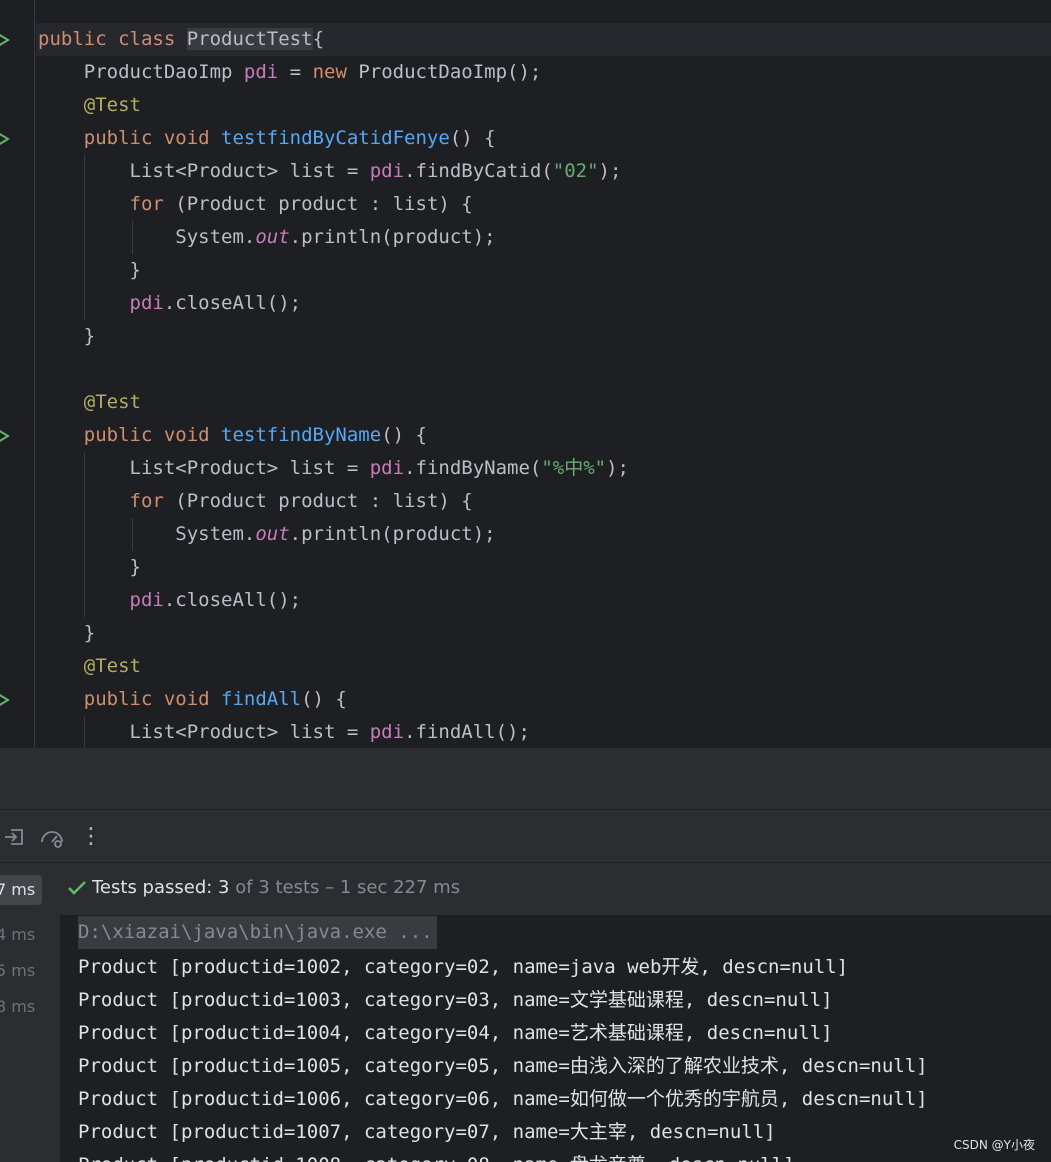 The height and width of the screenshot is (1162, 1051). I want to click on code-token: {, so click(318, 39).